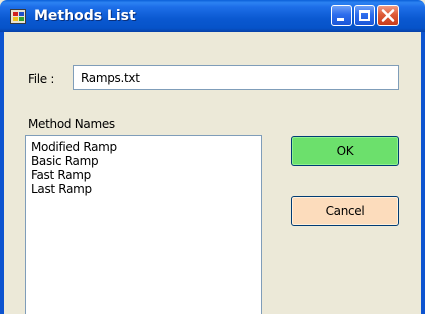 The image size is (425, 314). What do you see at coordinates (341, 15) in the screenshot?
I see `minimize-button` at bounding box center [341, 15].